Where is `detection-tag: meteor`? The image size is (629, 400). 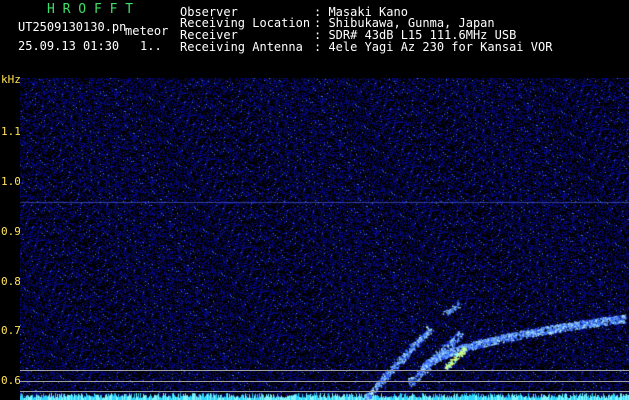
detection-tag: meteor is located at coordinates (147, 31).